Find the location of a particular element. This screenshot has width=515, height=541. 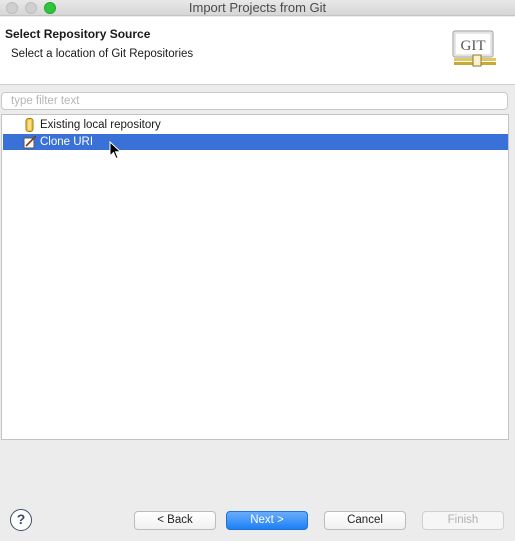

tree-item-label: Existing local repository is located at coordinates (100, 125).